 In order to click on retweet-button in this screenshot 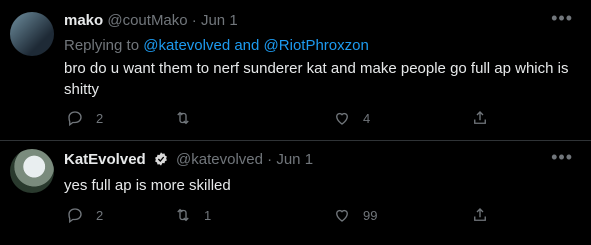, I will do `click(189, 118)`.